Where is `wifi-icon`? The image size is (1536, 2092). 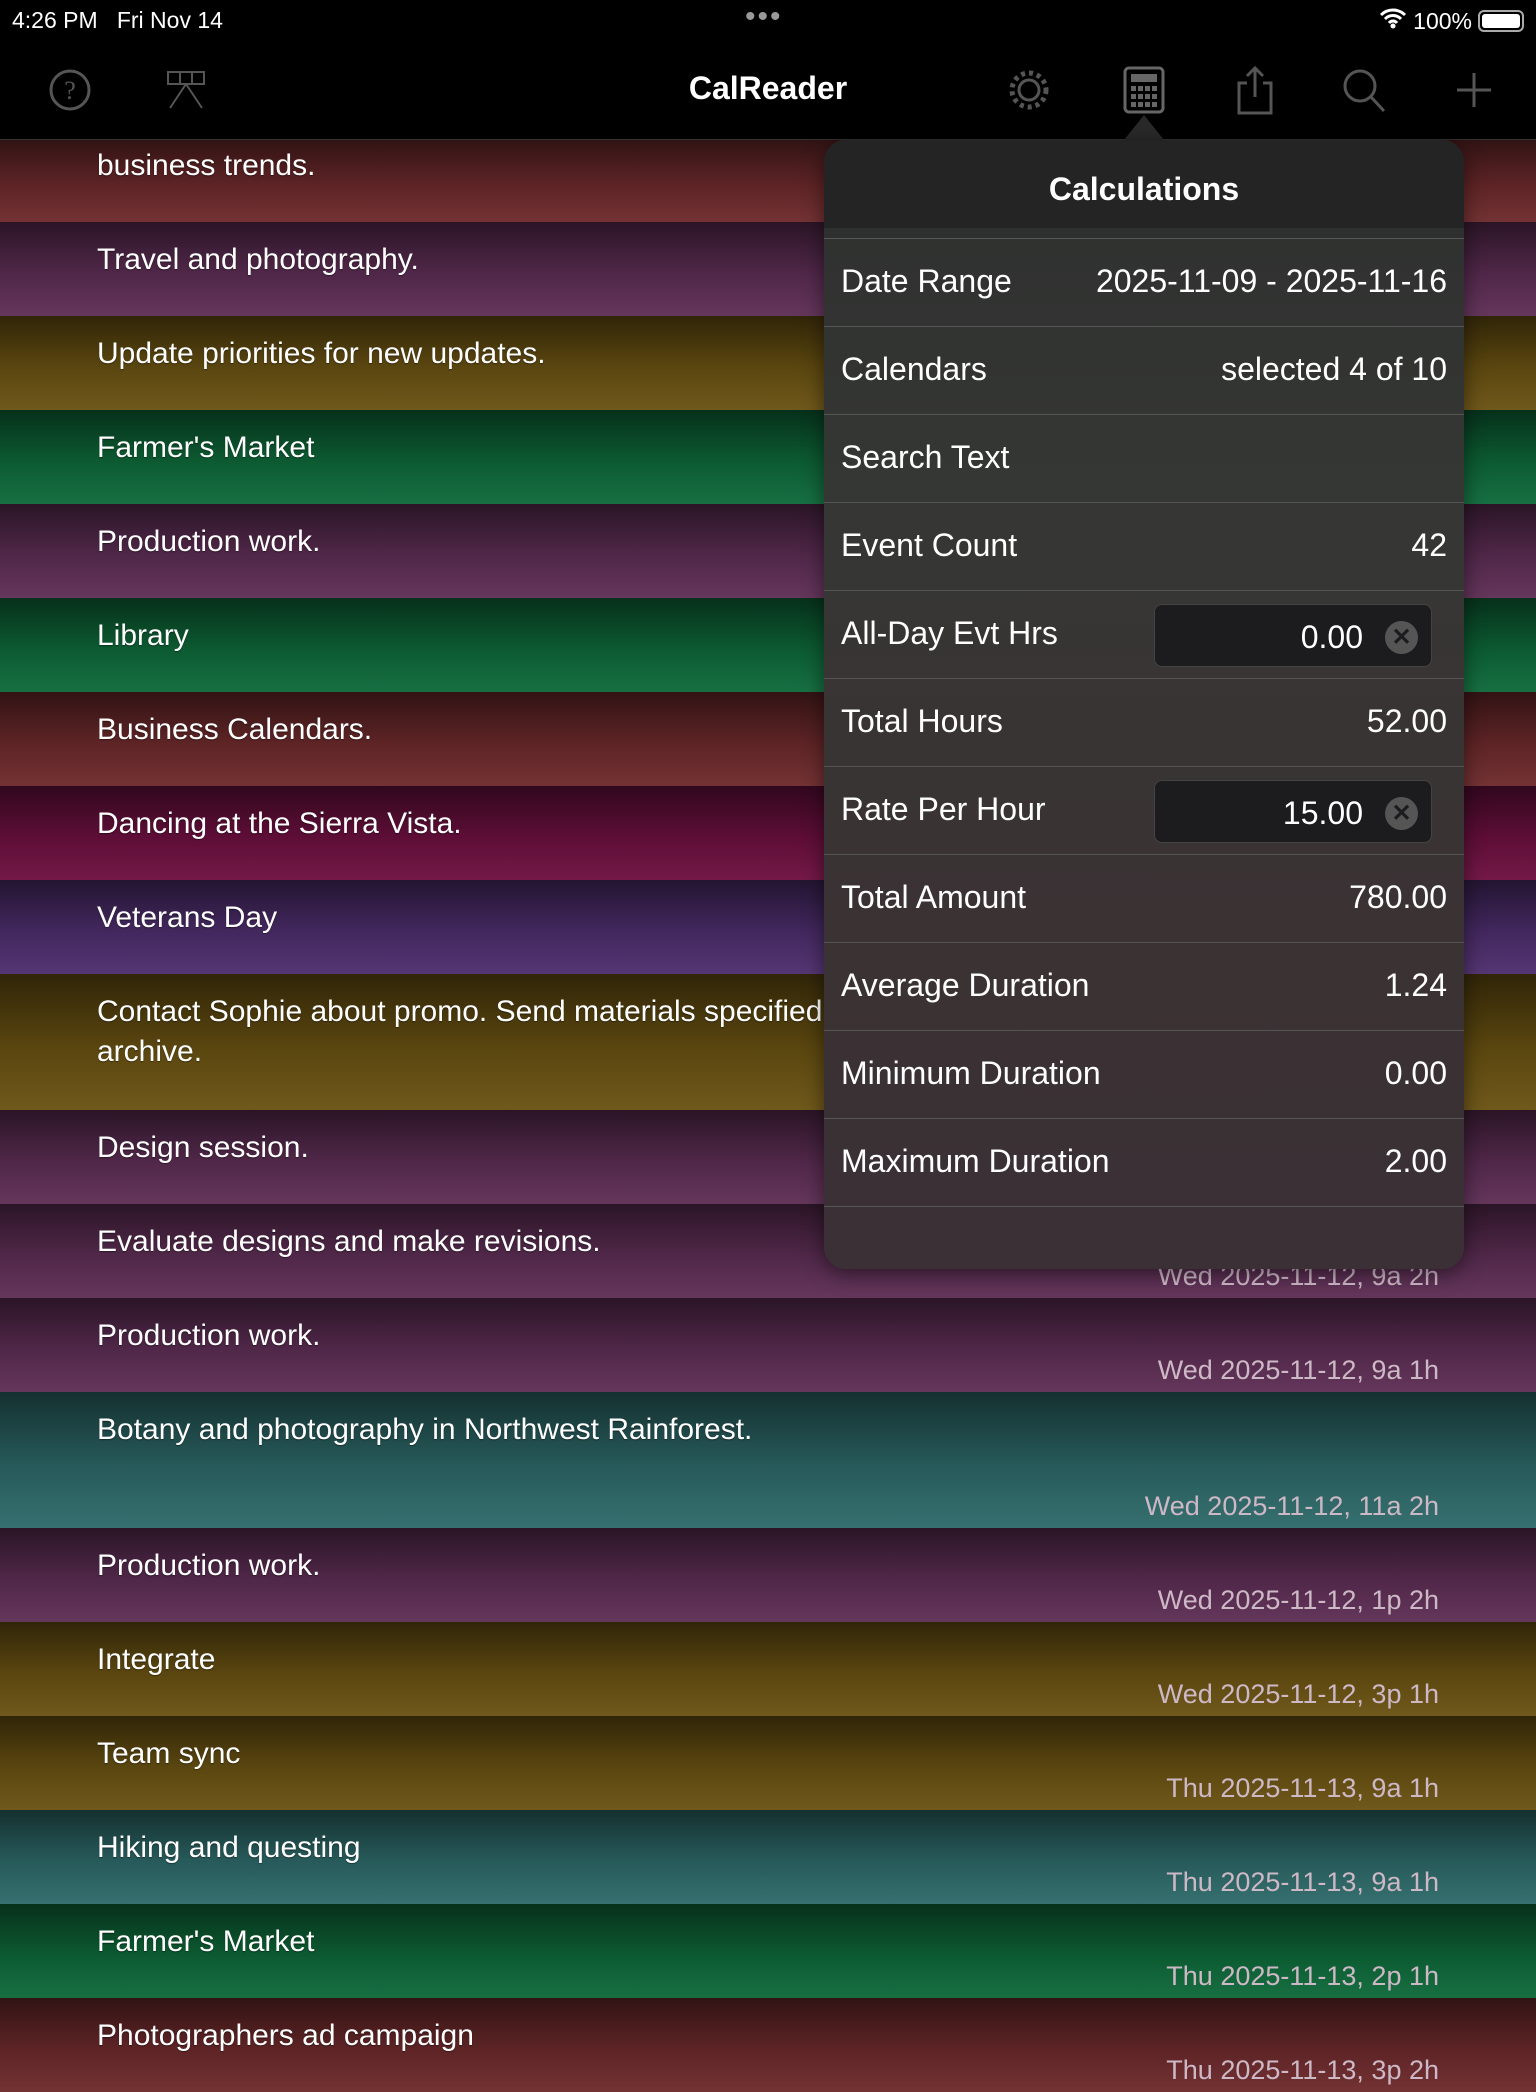
wifi-icon is located at coordinates (1393, 21).